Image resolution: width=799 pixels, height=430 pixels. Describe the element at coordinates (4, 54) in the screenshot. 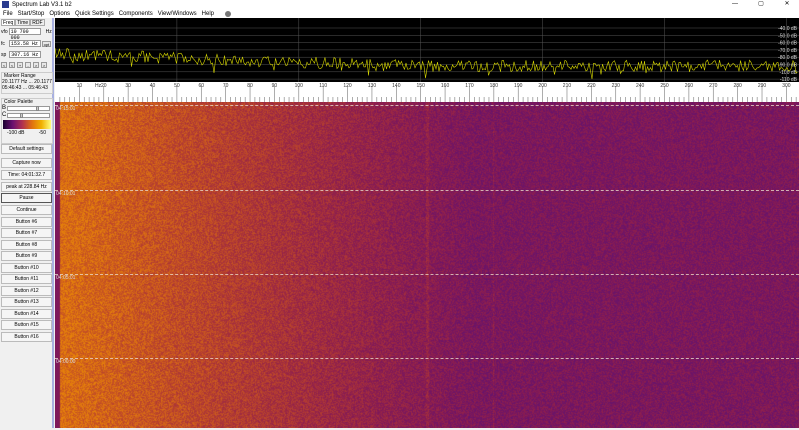

I see `sp-label: sp` at that location.